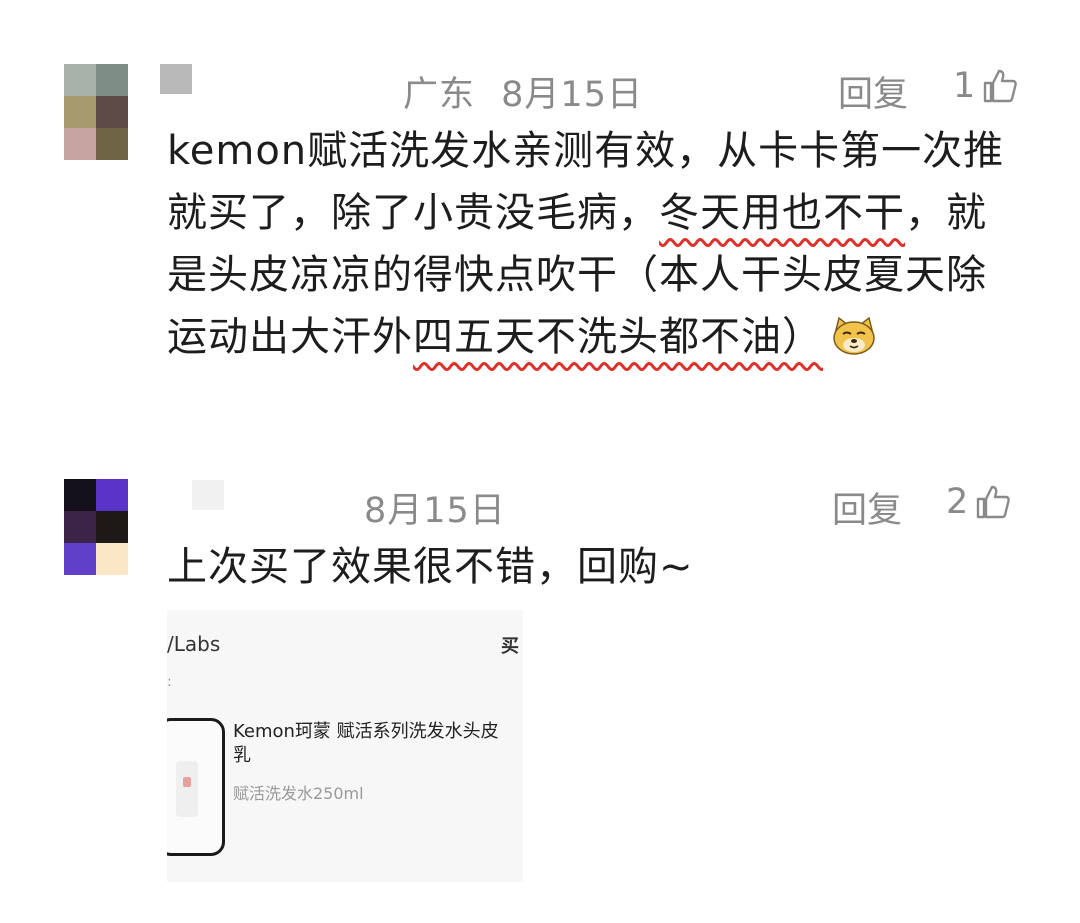 Image resolution: width=1080 pixels, height=923 pixels. I want to click on product-card: /Labs 买 : Kemon珂蒙 赋活系列洗发水头皮乳 赋活洗发水250ml, so click(345, 746).